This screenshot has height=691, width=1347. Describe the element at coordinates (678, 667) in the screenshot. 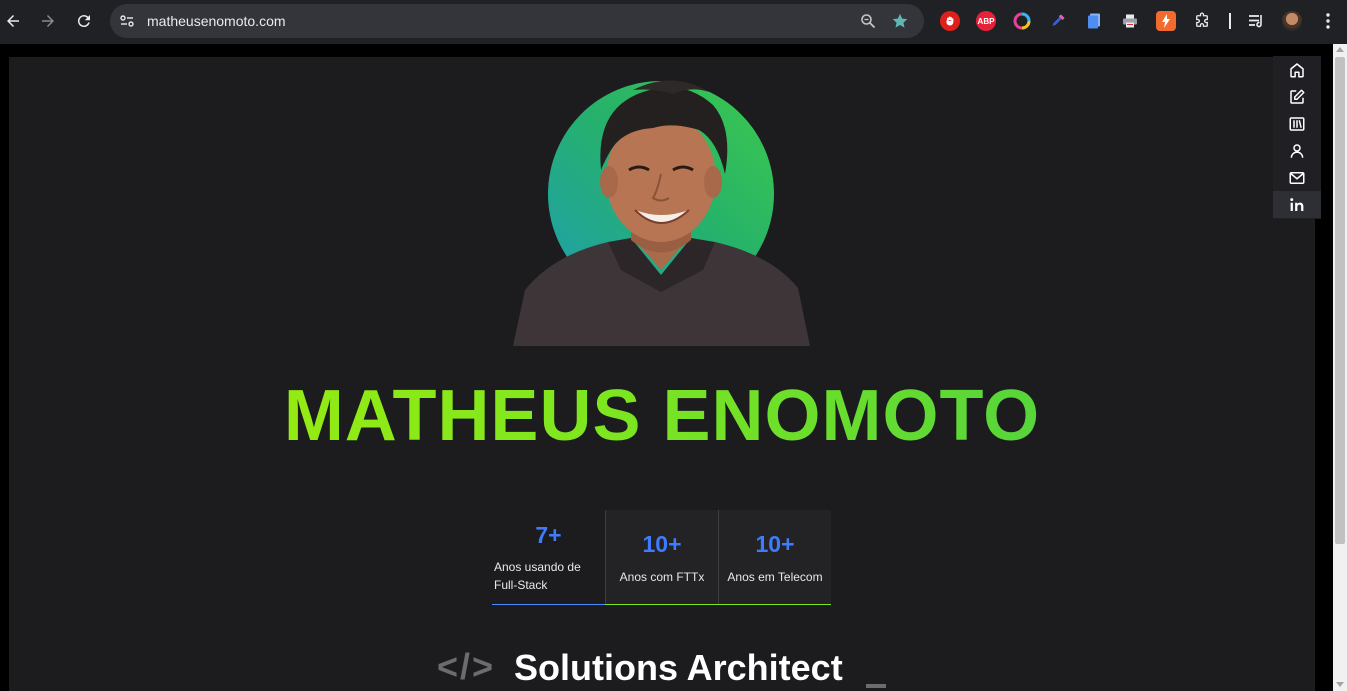

I see `role-title: Solutions Architect` at that location.